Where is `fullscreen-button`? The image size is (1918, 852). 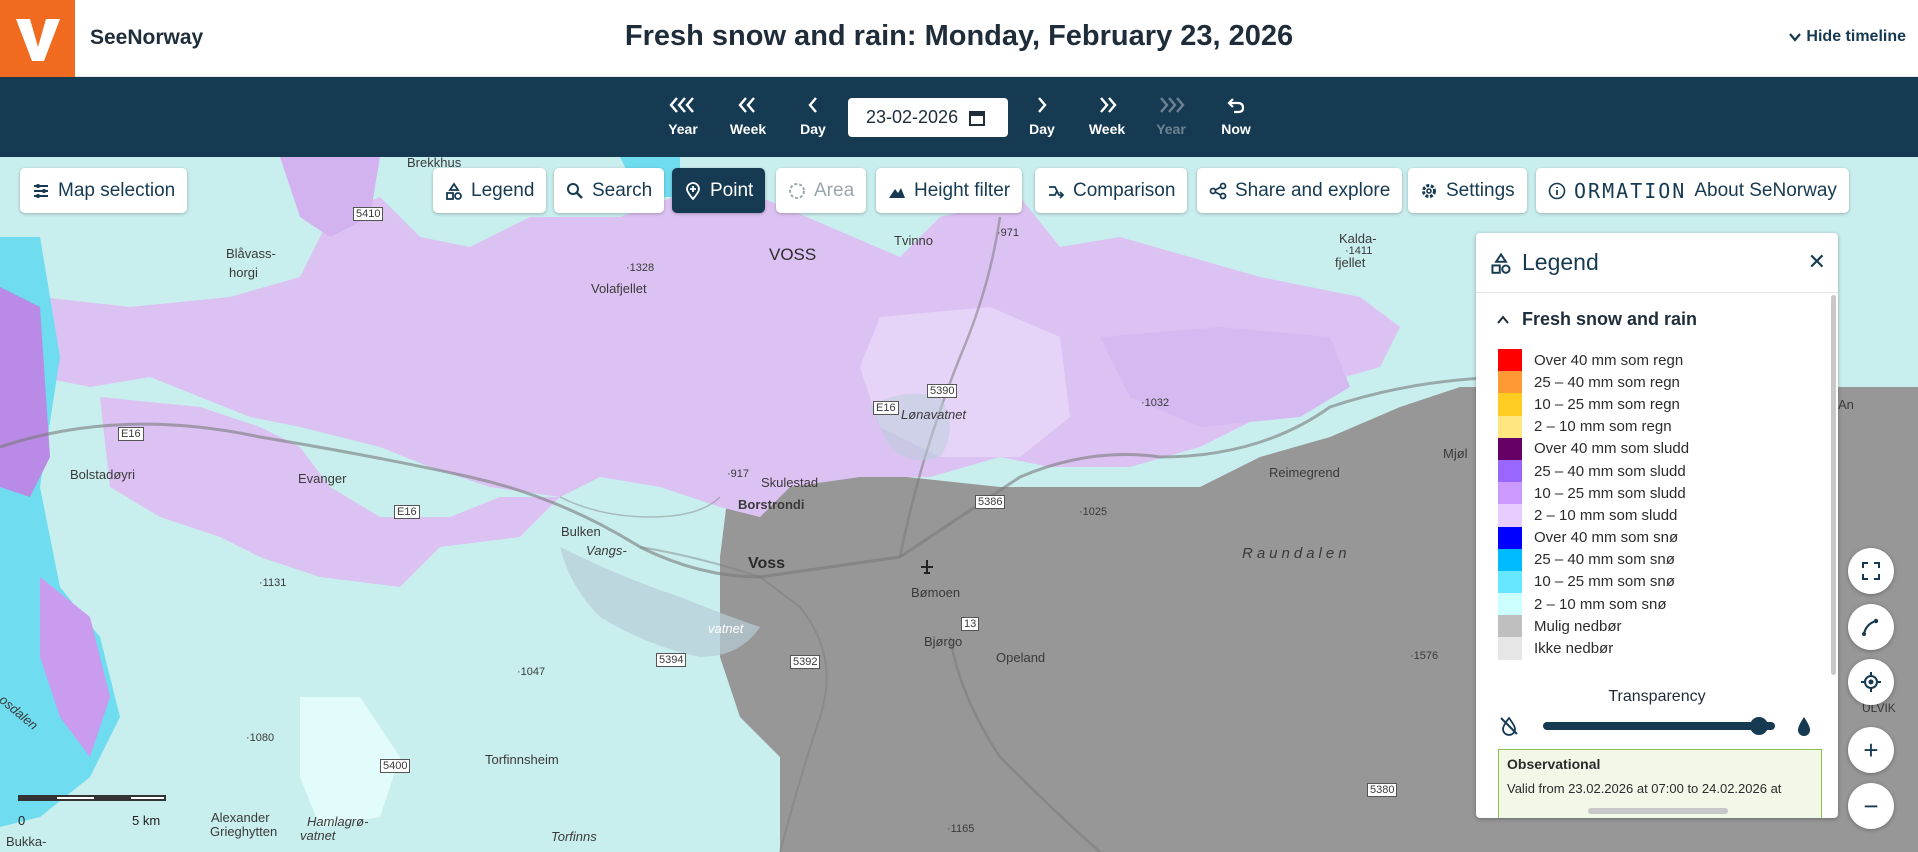 fullscreen-button is located at coordinates (1871, 571).